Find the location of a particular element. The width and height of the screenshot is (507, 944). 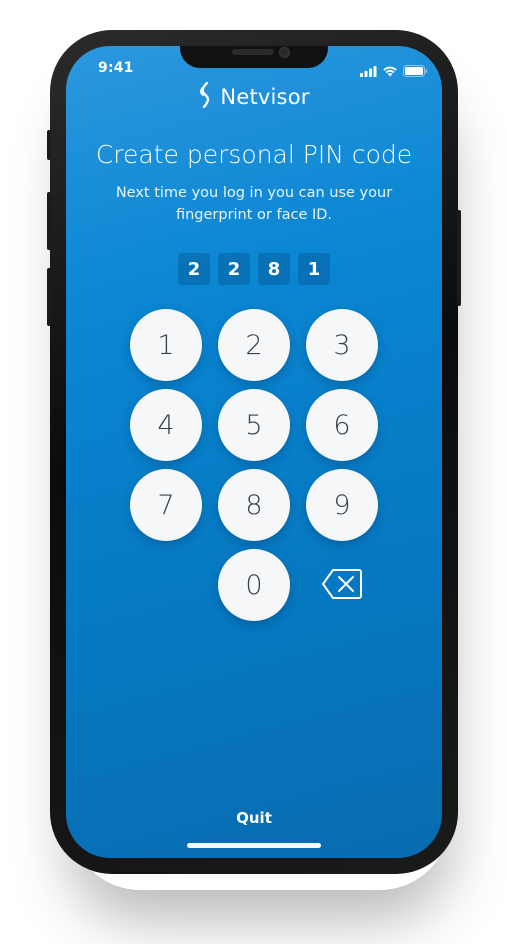

backspace-button is located at coordinates (342, 586).